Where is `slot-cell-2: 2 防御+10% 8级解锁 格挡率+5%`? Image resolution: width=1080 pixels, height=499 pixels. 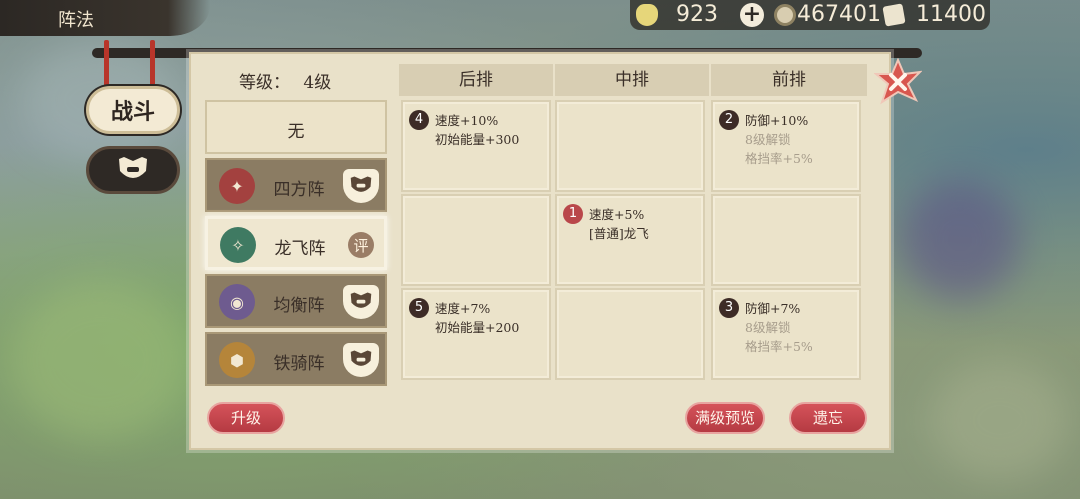
slot-cell-2: 2 防御+10% 8级解锁 格挡率+5% is located at coordinates (786, 146).